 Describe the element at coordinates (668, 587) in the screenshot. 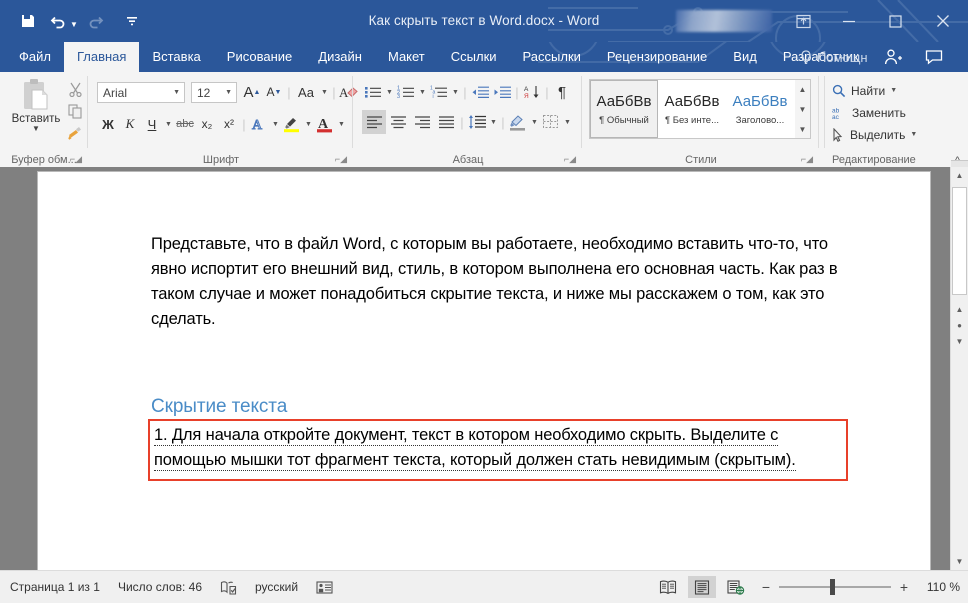

I see `read-mode-icon` at that location.